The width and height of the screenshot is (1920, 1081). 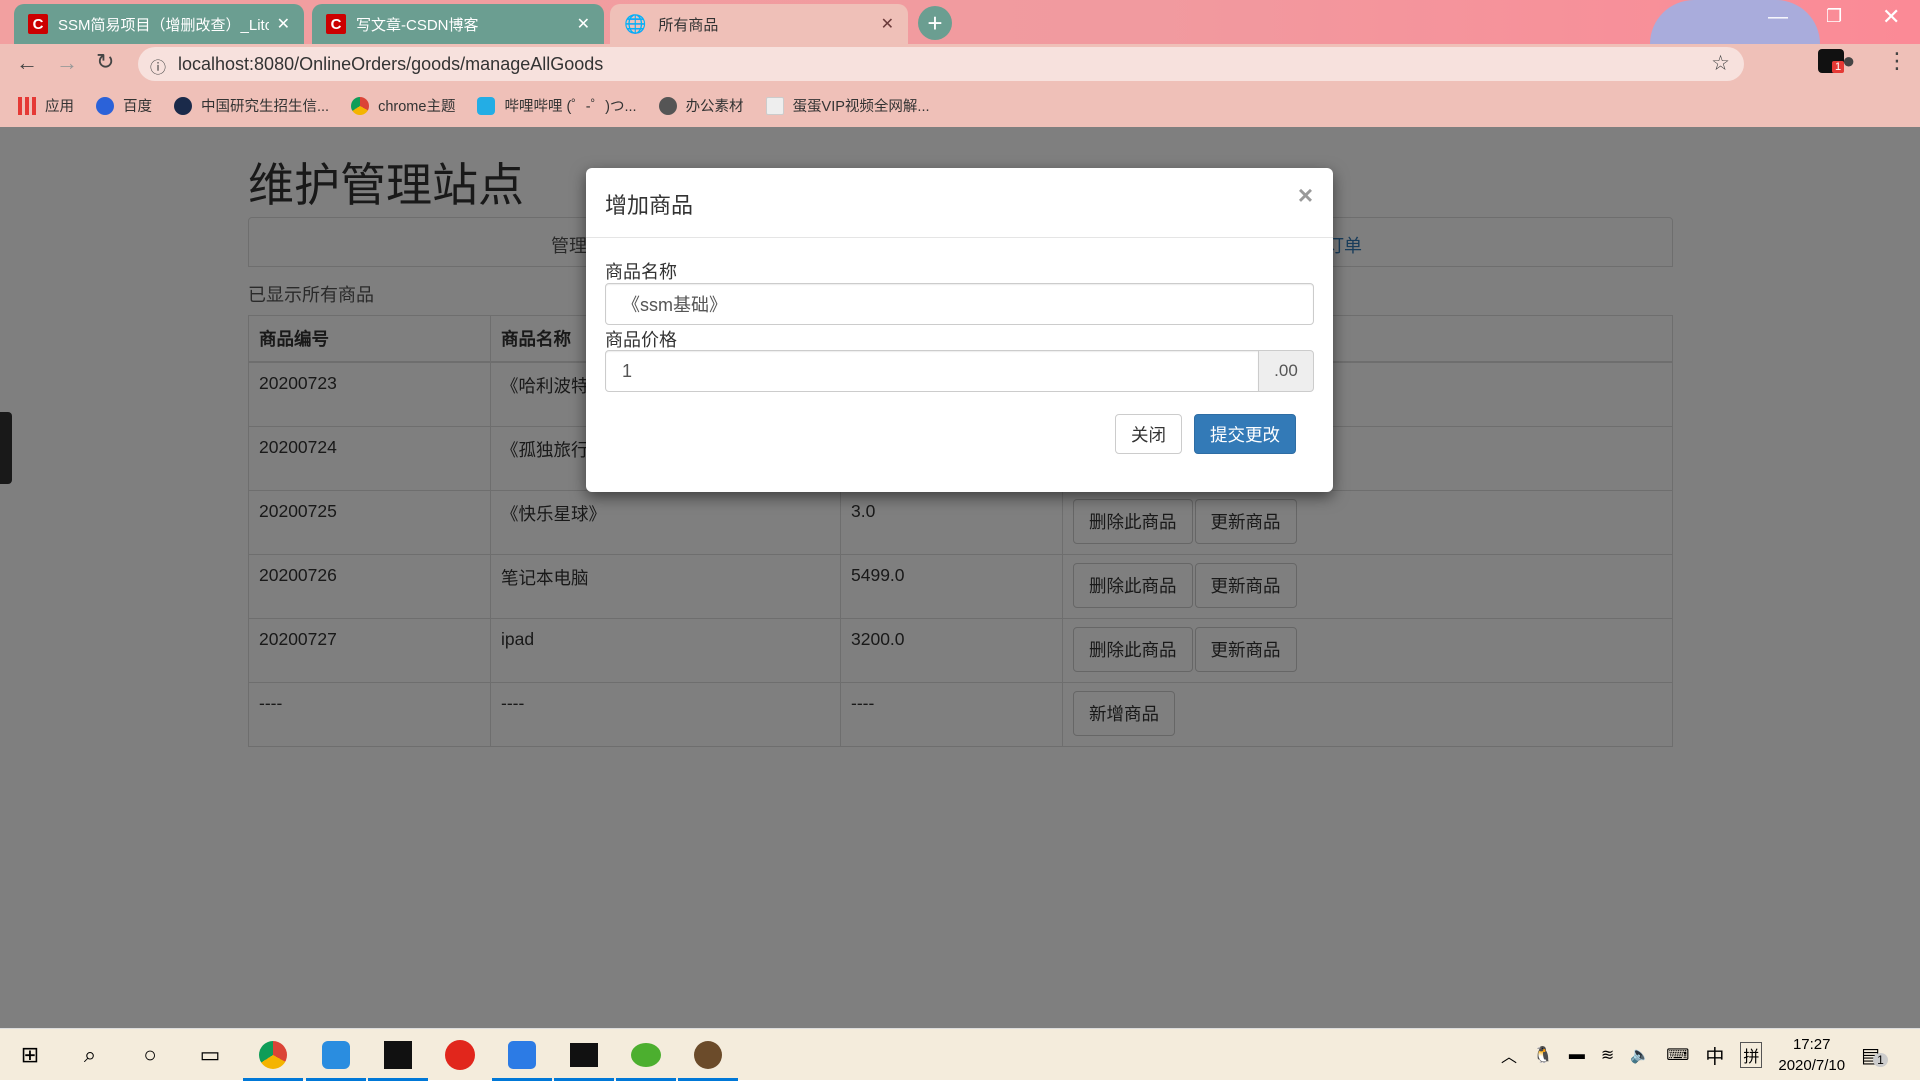 I want to click on intellij-icon, so click(x=398, y=1059).